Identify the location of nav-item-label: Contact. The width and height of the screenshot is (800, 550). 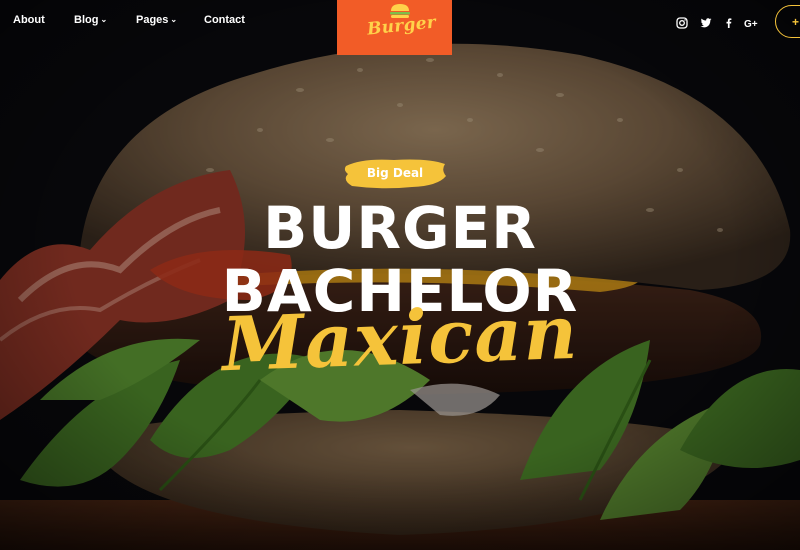
(224, 20).